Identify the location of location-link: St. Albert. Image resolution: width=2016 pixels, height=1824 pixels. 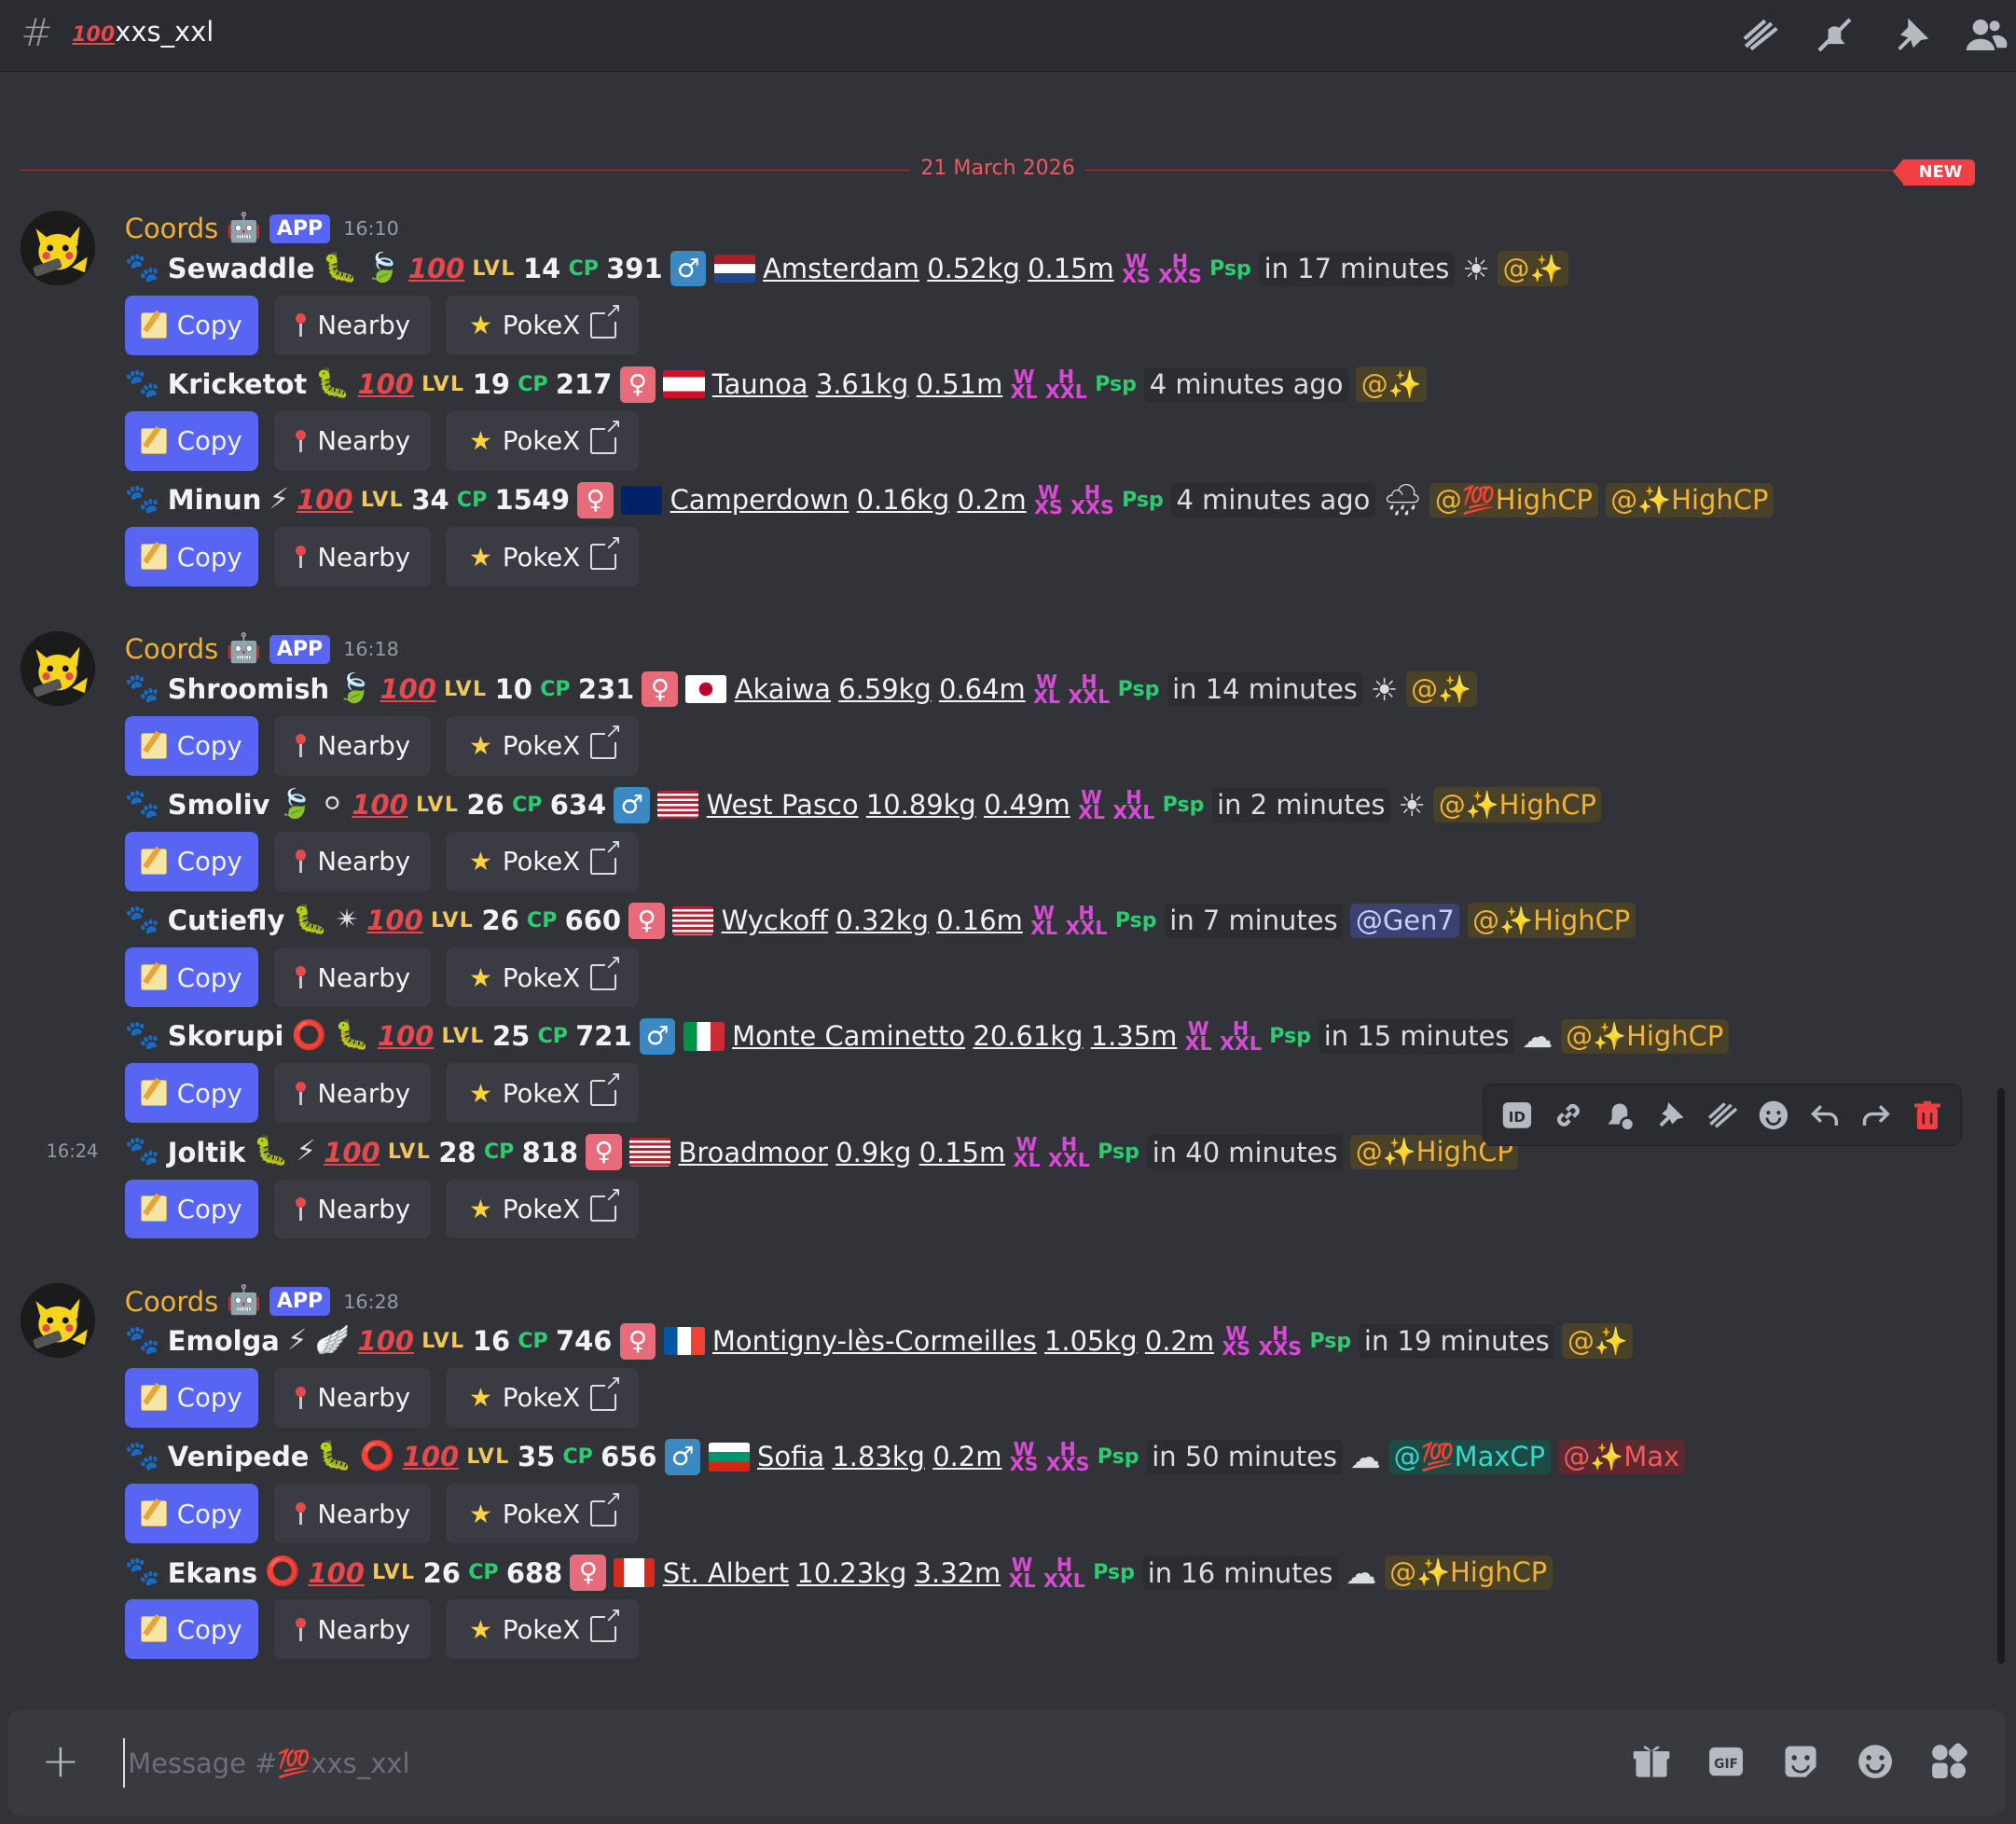
(726, 1573).